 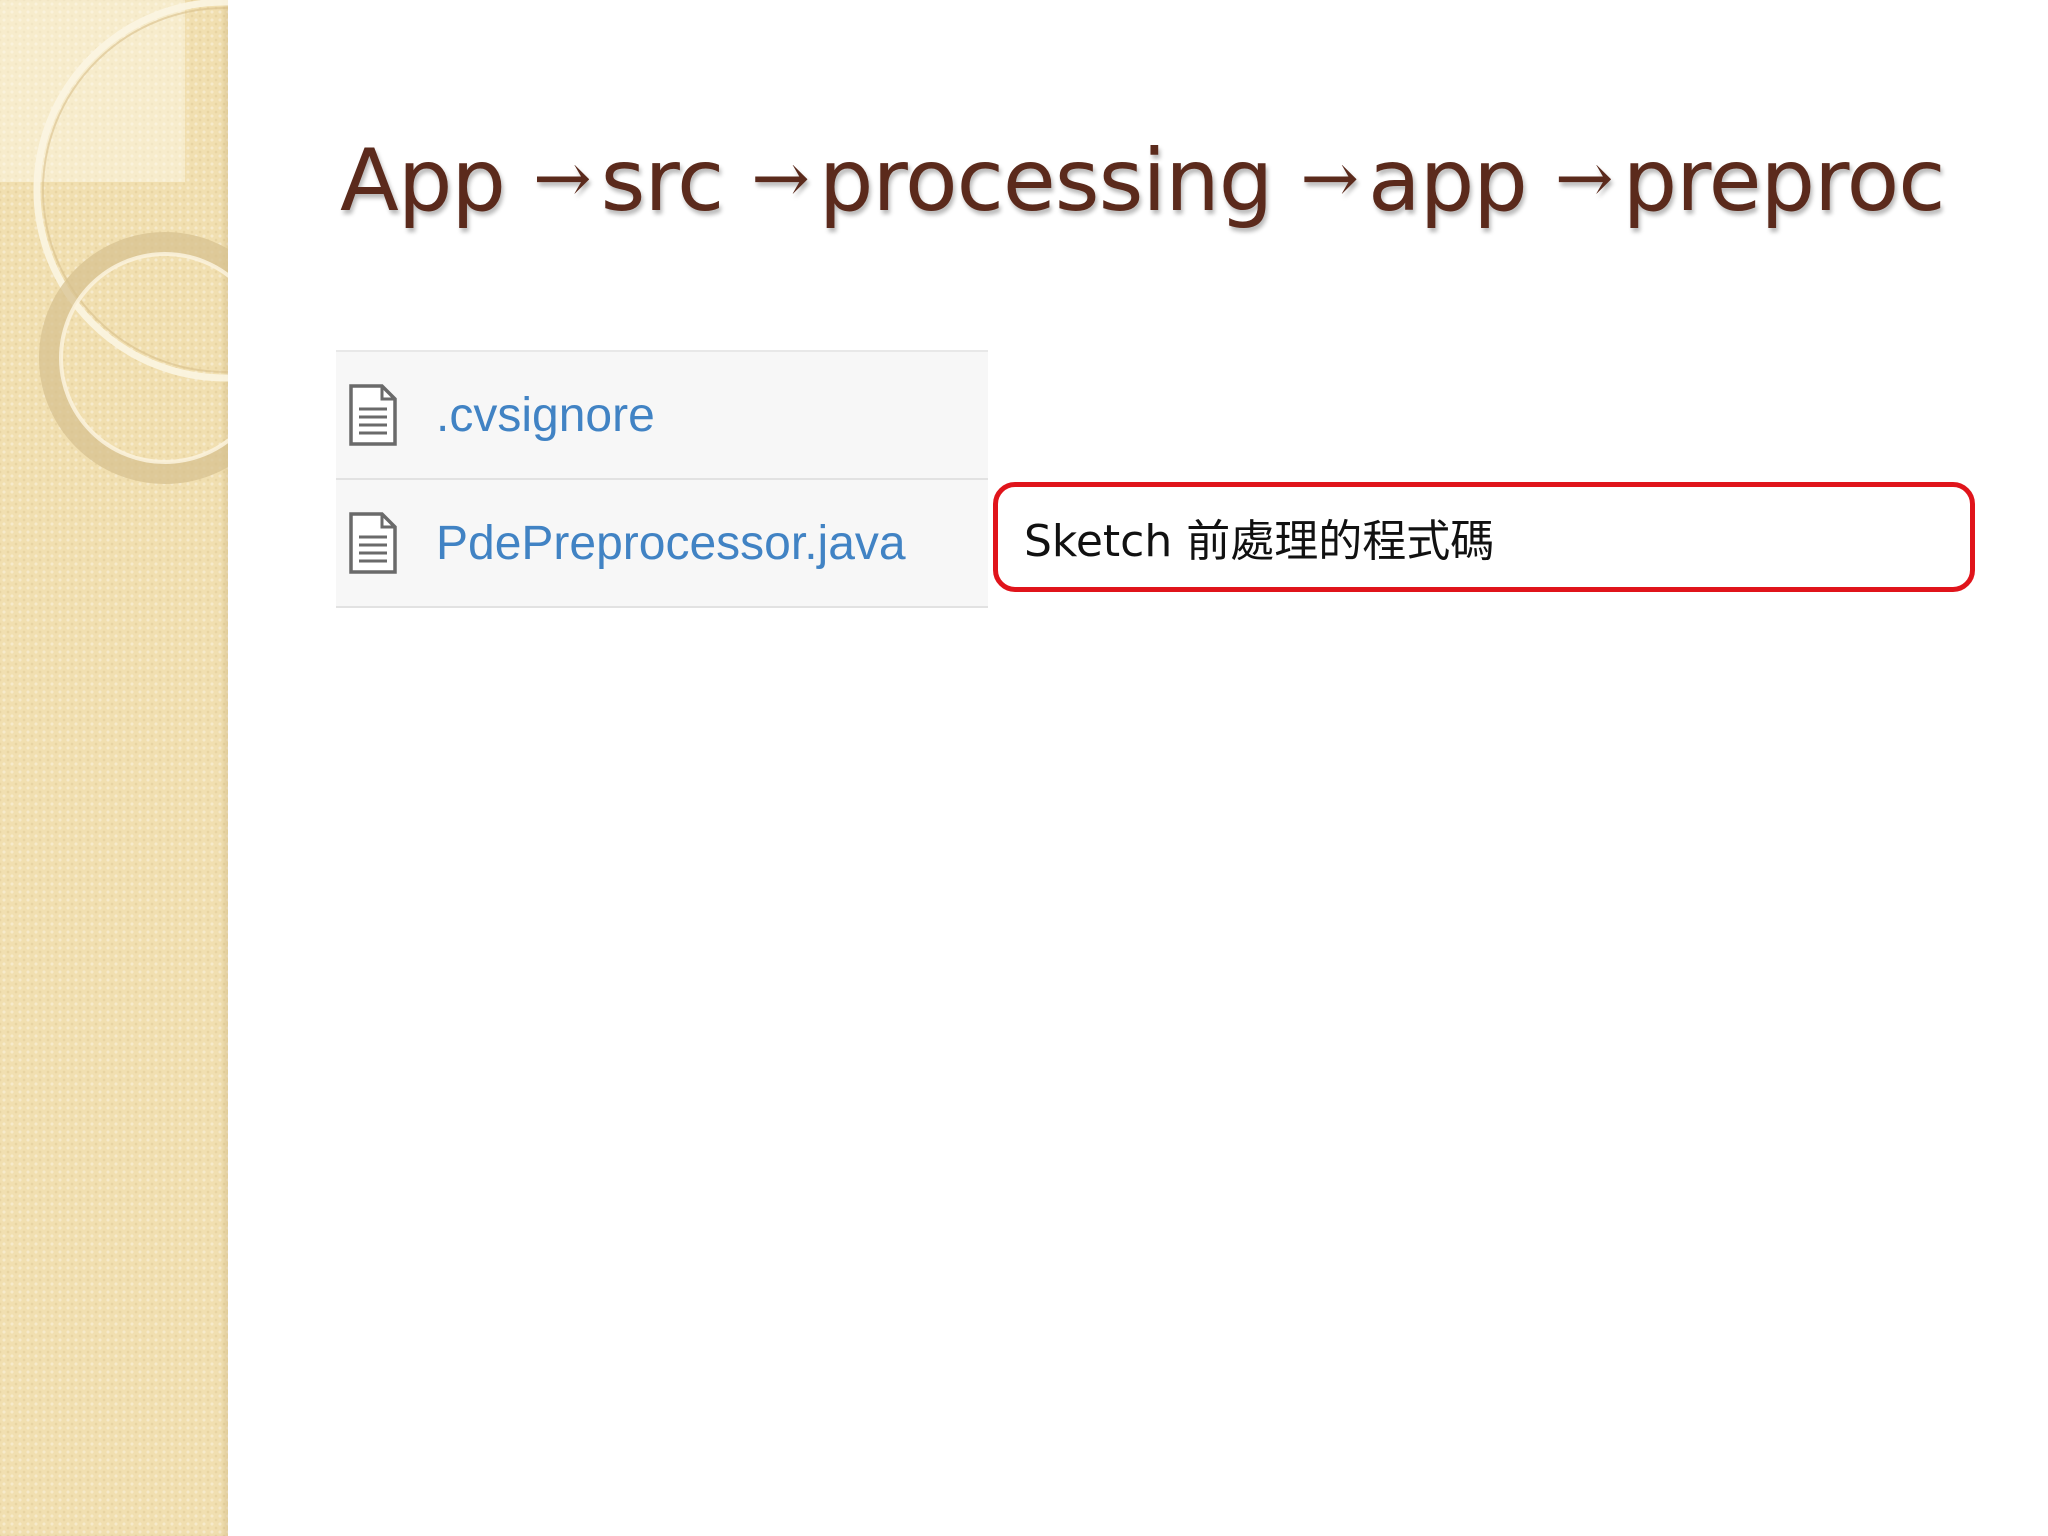 I want to click on callout-box: Sketch 前處理的程式碼, so click(x=1484, y=537).